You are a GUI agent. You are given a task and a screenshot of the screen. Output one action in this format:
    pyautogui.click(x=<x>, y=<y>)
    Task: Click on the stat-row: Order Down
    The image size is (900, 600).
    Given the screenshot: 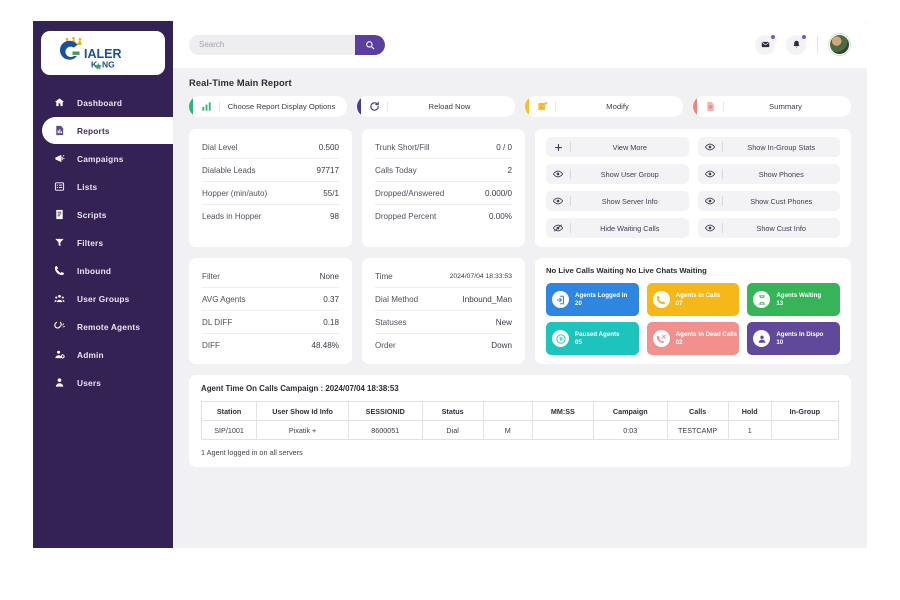 What is the action you would take?
    pyautogui.click(x=443, y=345)
    